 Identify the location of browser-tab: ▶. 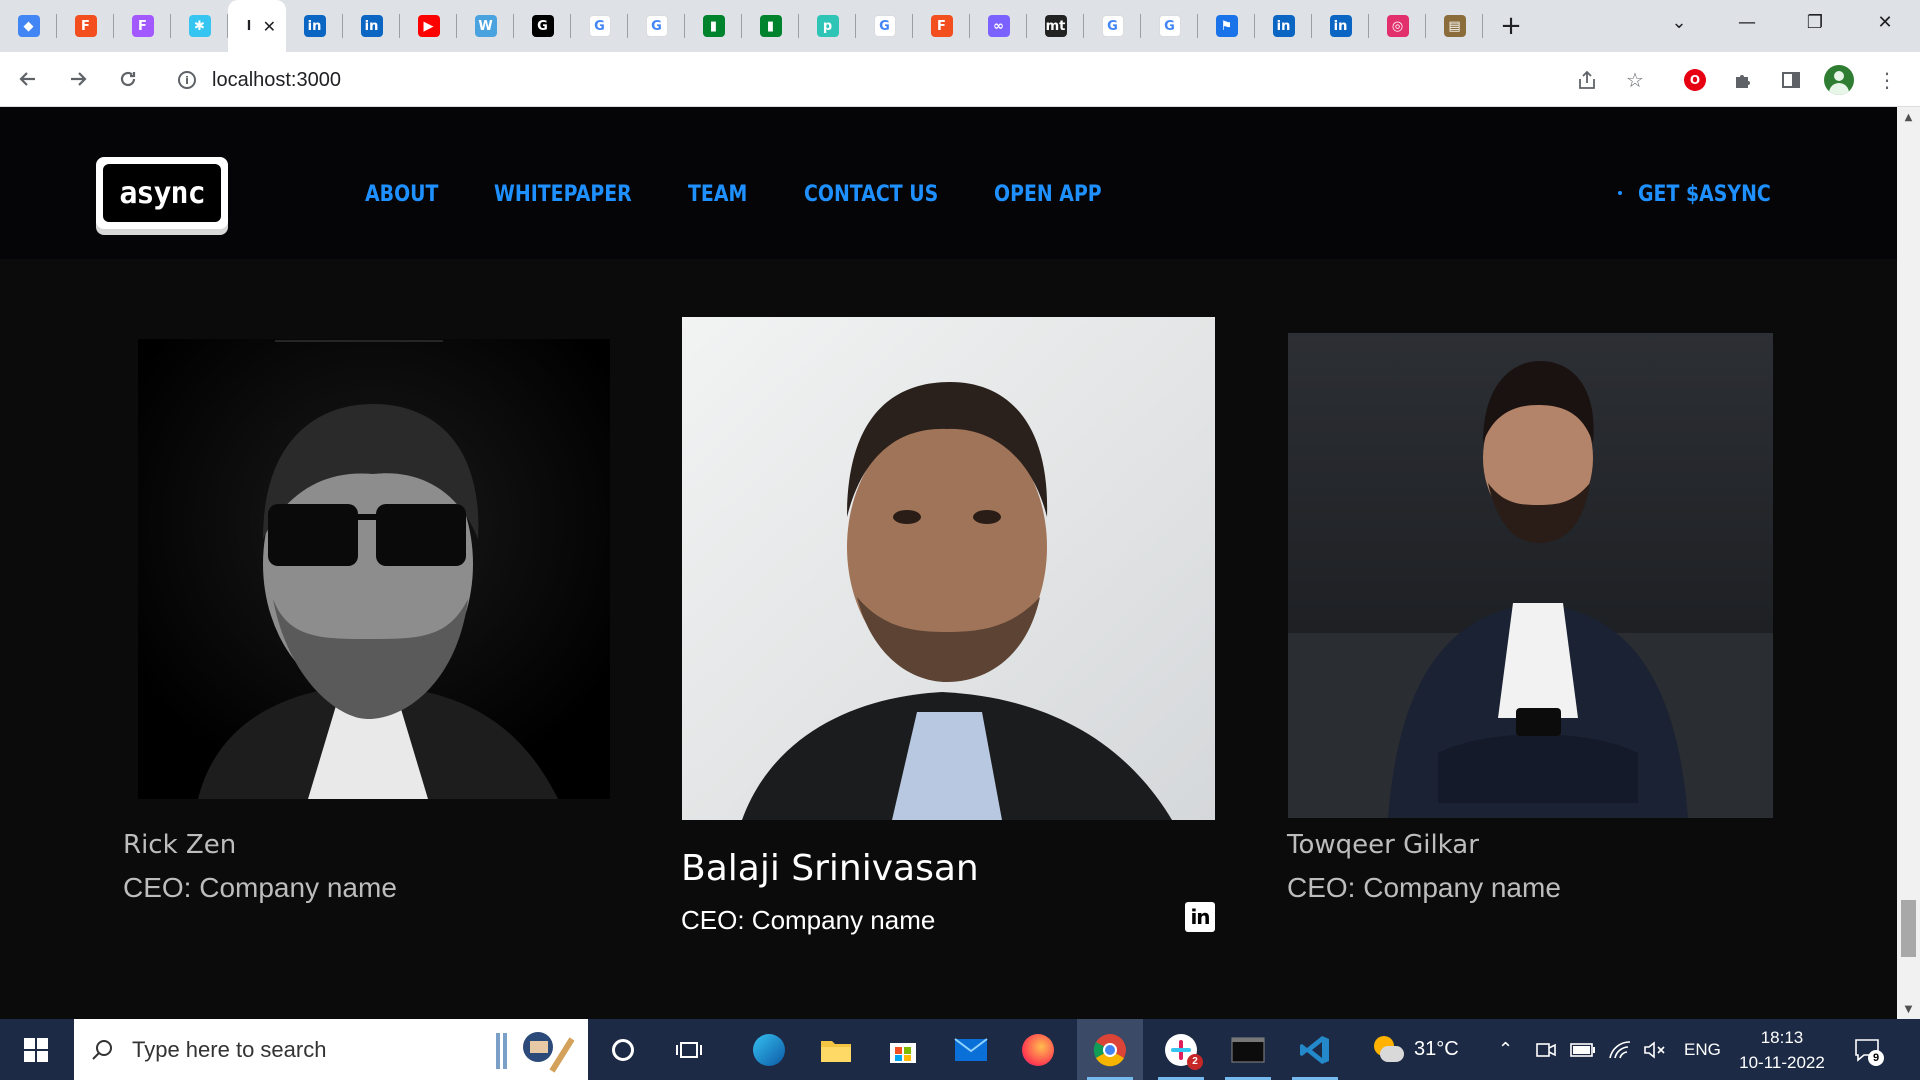
(428, 26).